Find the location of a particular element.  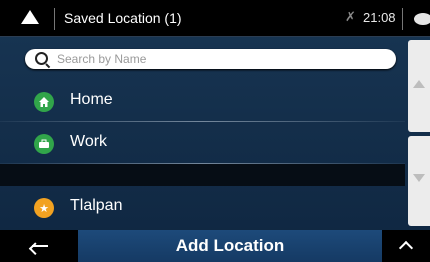

scroll-down-button is located at coordinates (419, 181).